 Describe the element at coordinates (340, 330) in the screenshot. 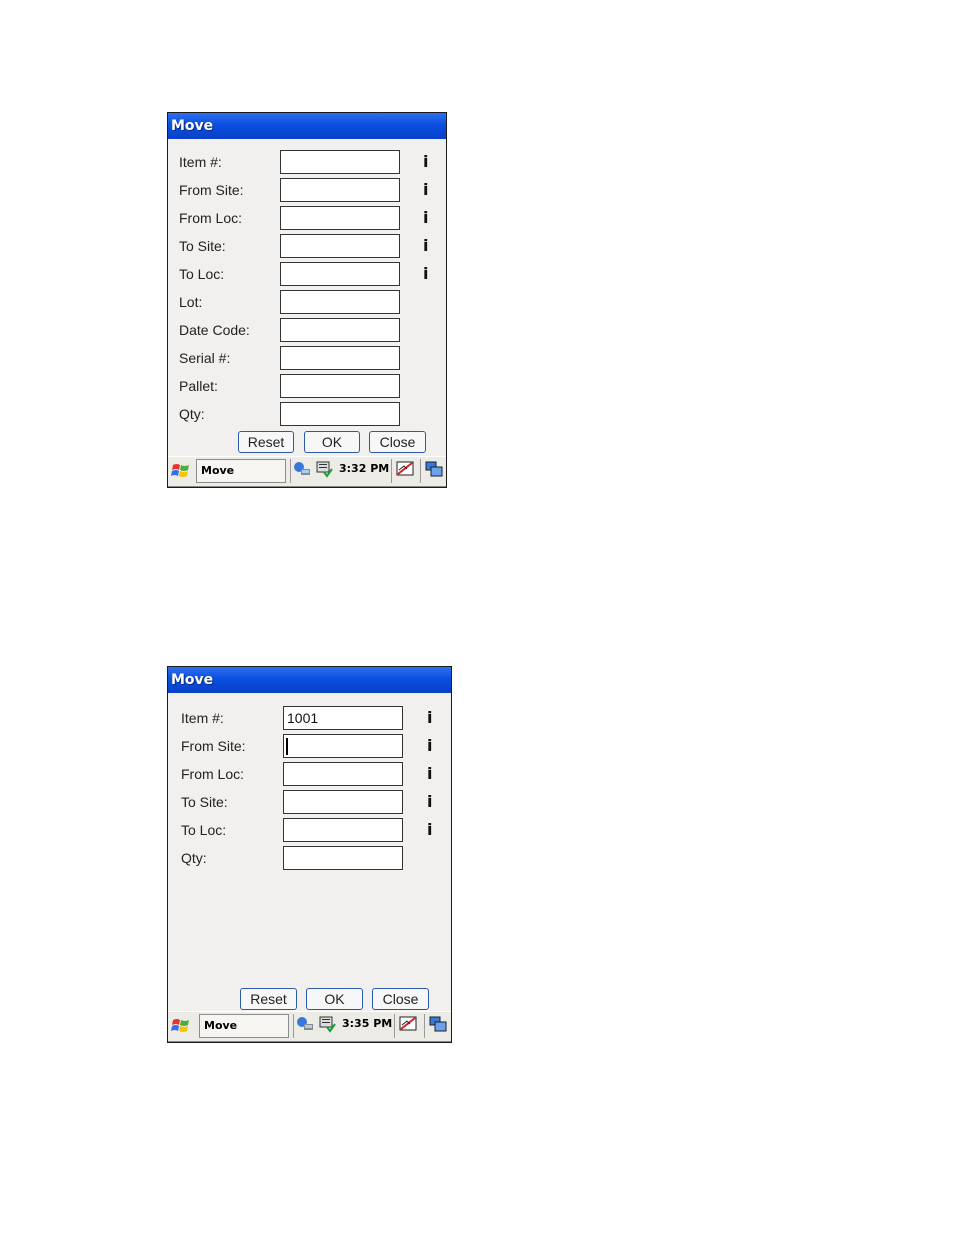

I see `date-code-field` at that location.